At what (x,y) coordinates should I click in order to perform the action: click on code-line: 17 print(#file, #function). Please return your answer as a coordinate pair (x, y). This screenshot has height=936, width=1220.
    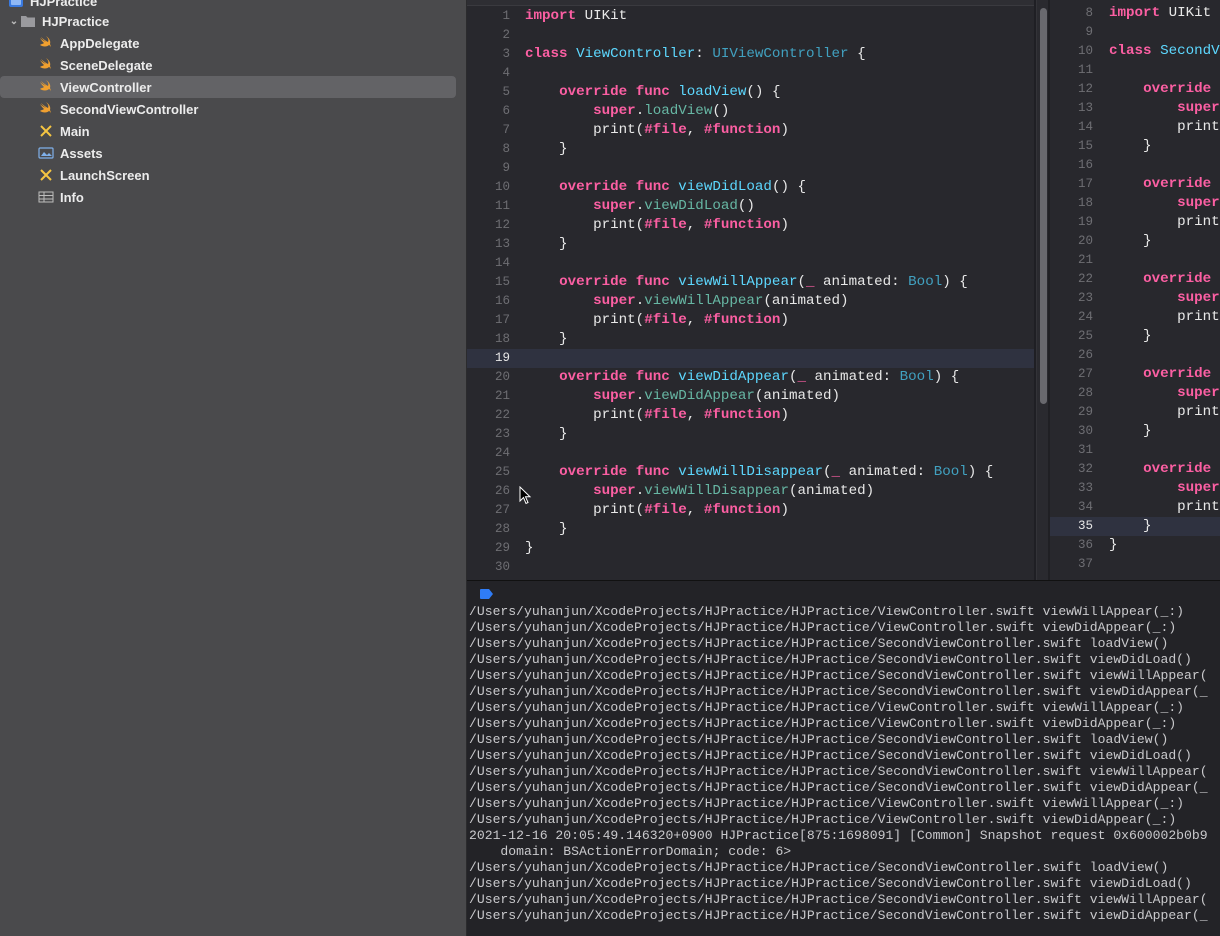
    Looking at the image, I should click on (750, 320).